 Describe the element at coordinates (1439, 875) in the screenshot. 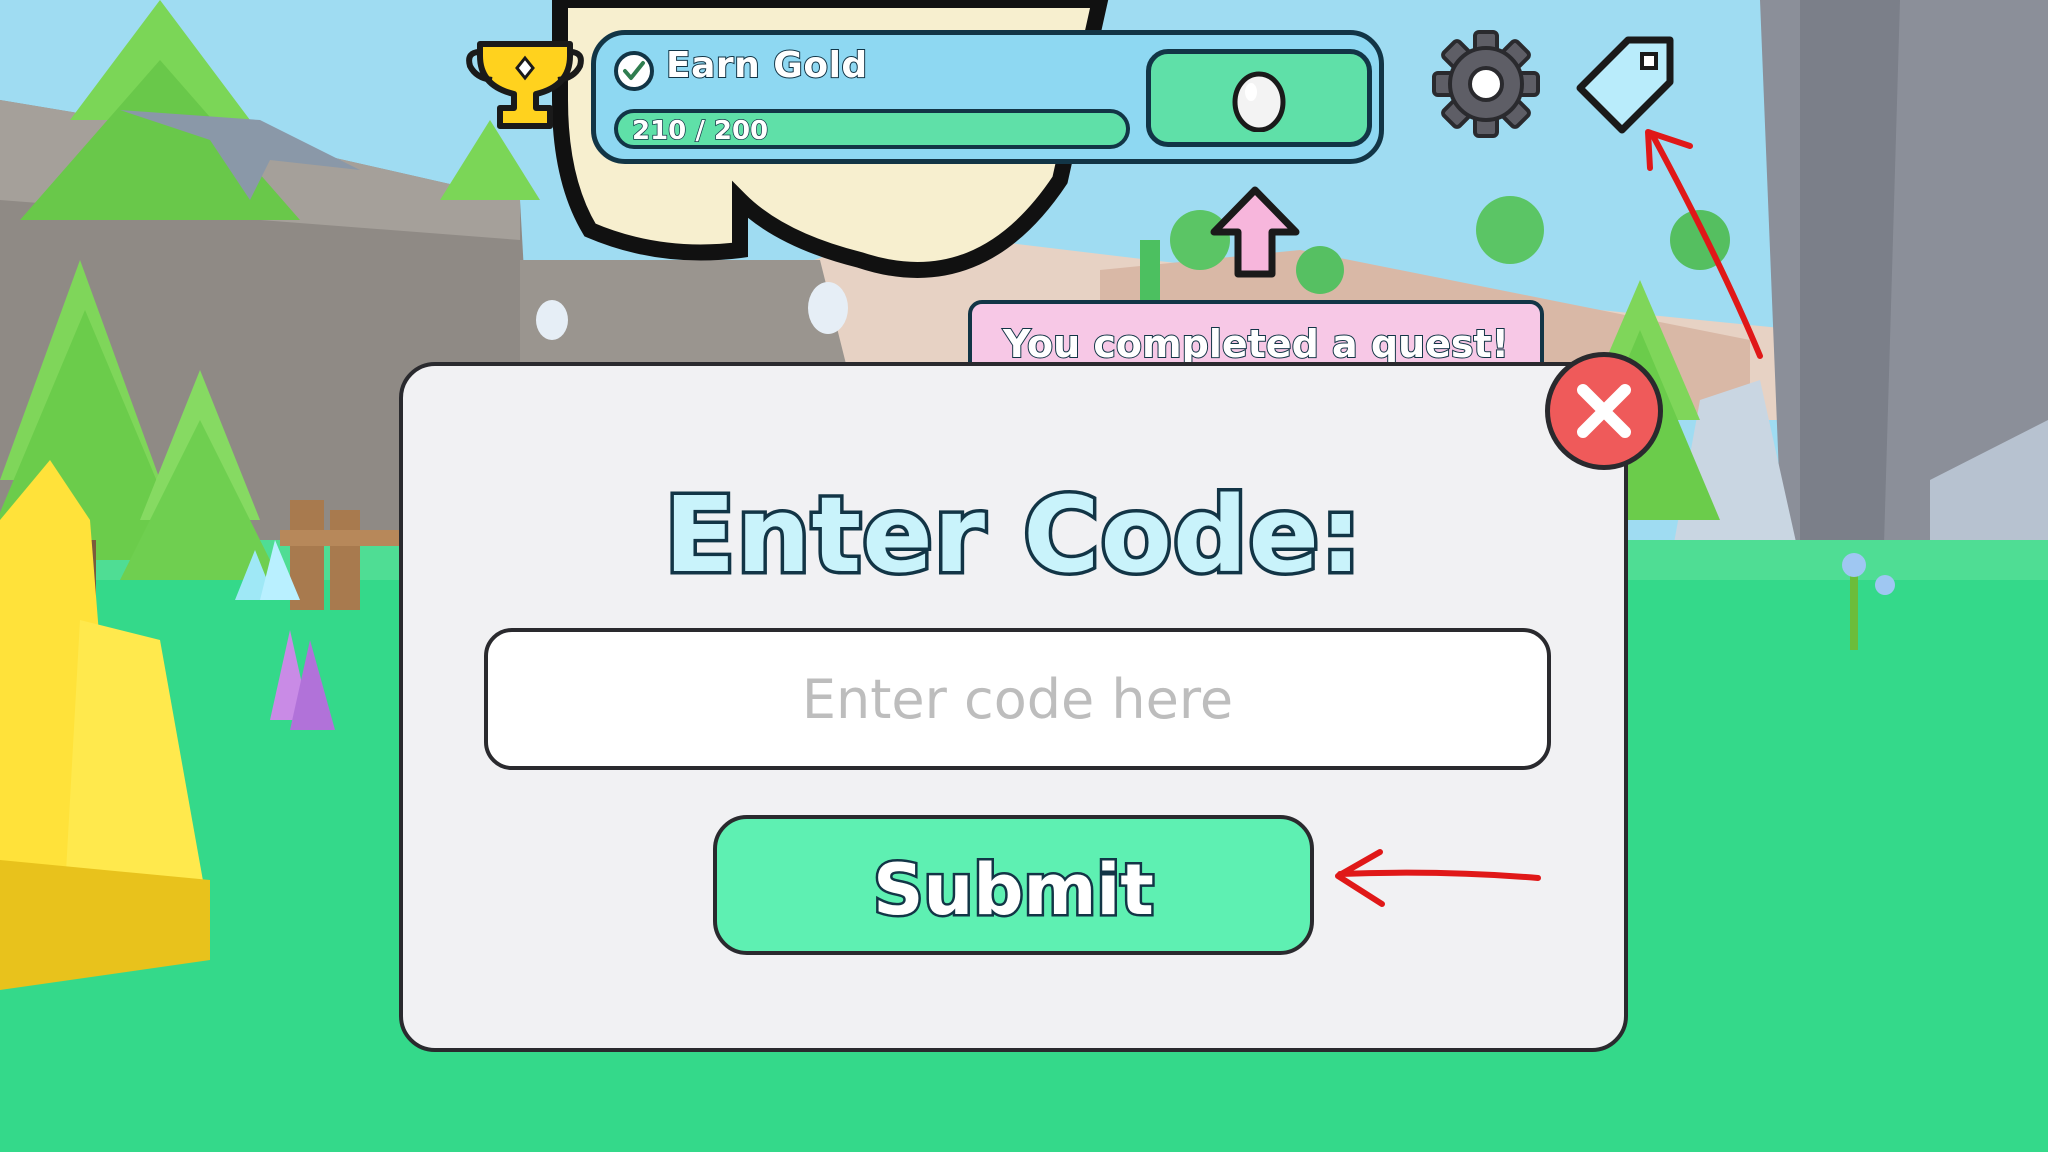

I see `annotation-arrow-to-submit` at that location.